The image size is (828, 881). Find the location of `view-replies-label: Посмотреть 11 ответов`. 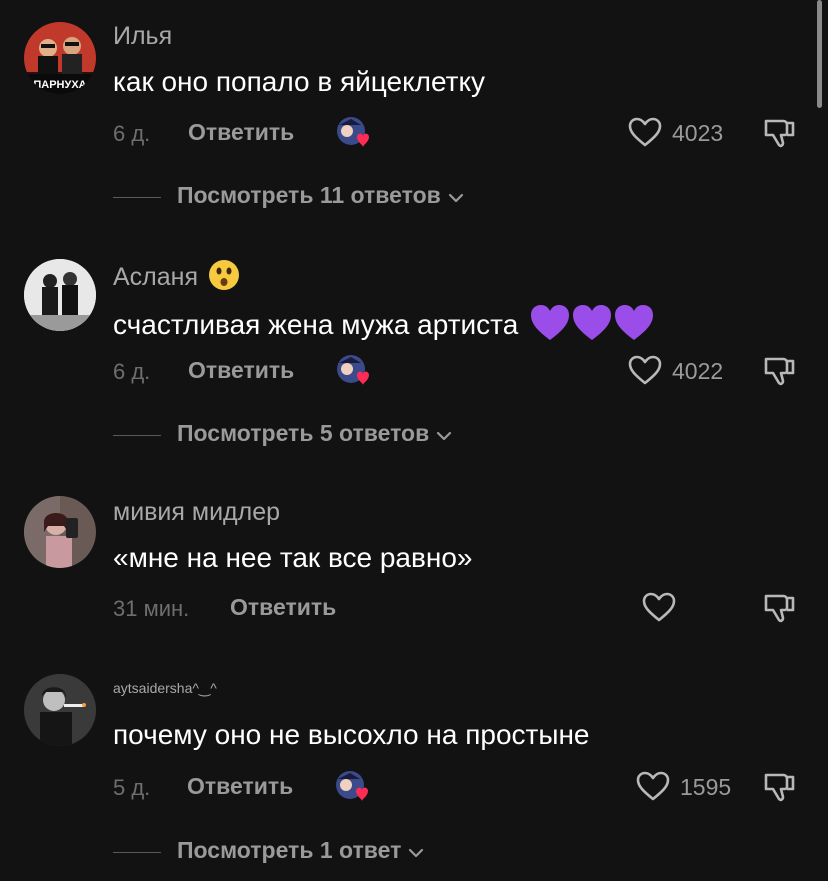

view-replies-label: Посмотреть 11 ответов is located at coordinates (321, 196).